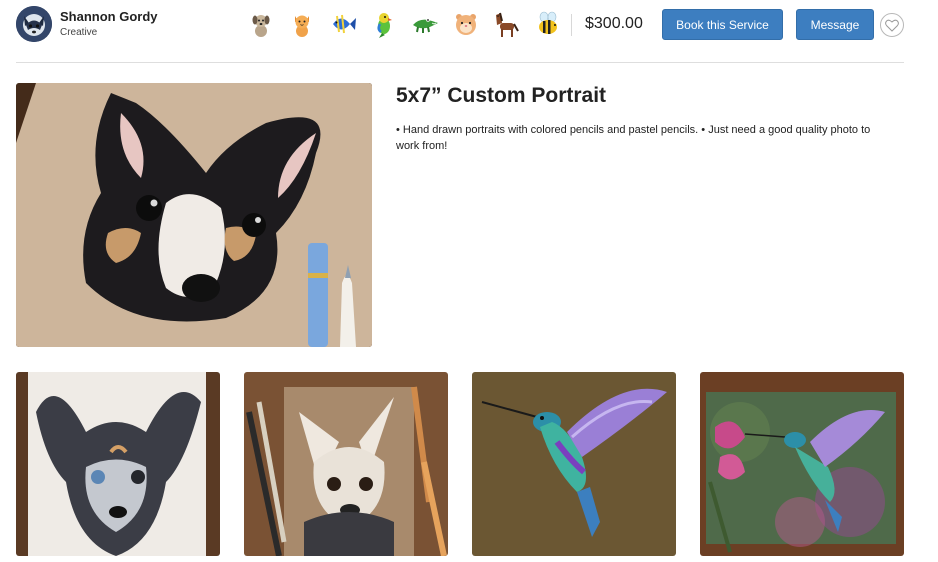 This screenshot has width=938, height=562. I want to click on bee-icon, so click(548, 22).